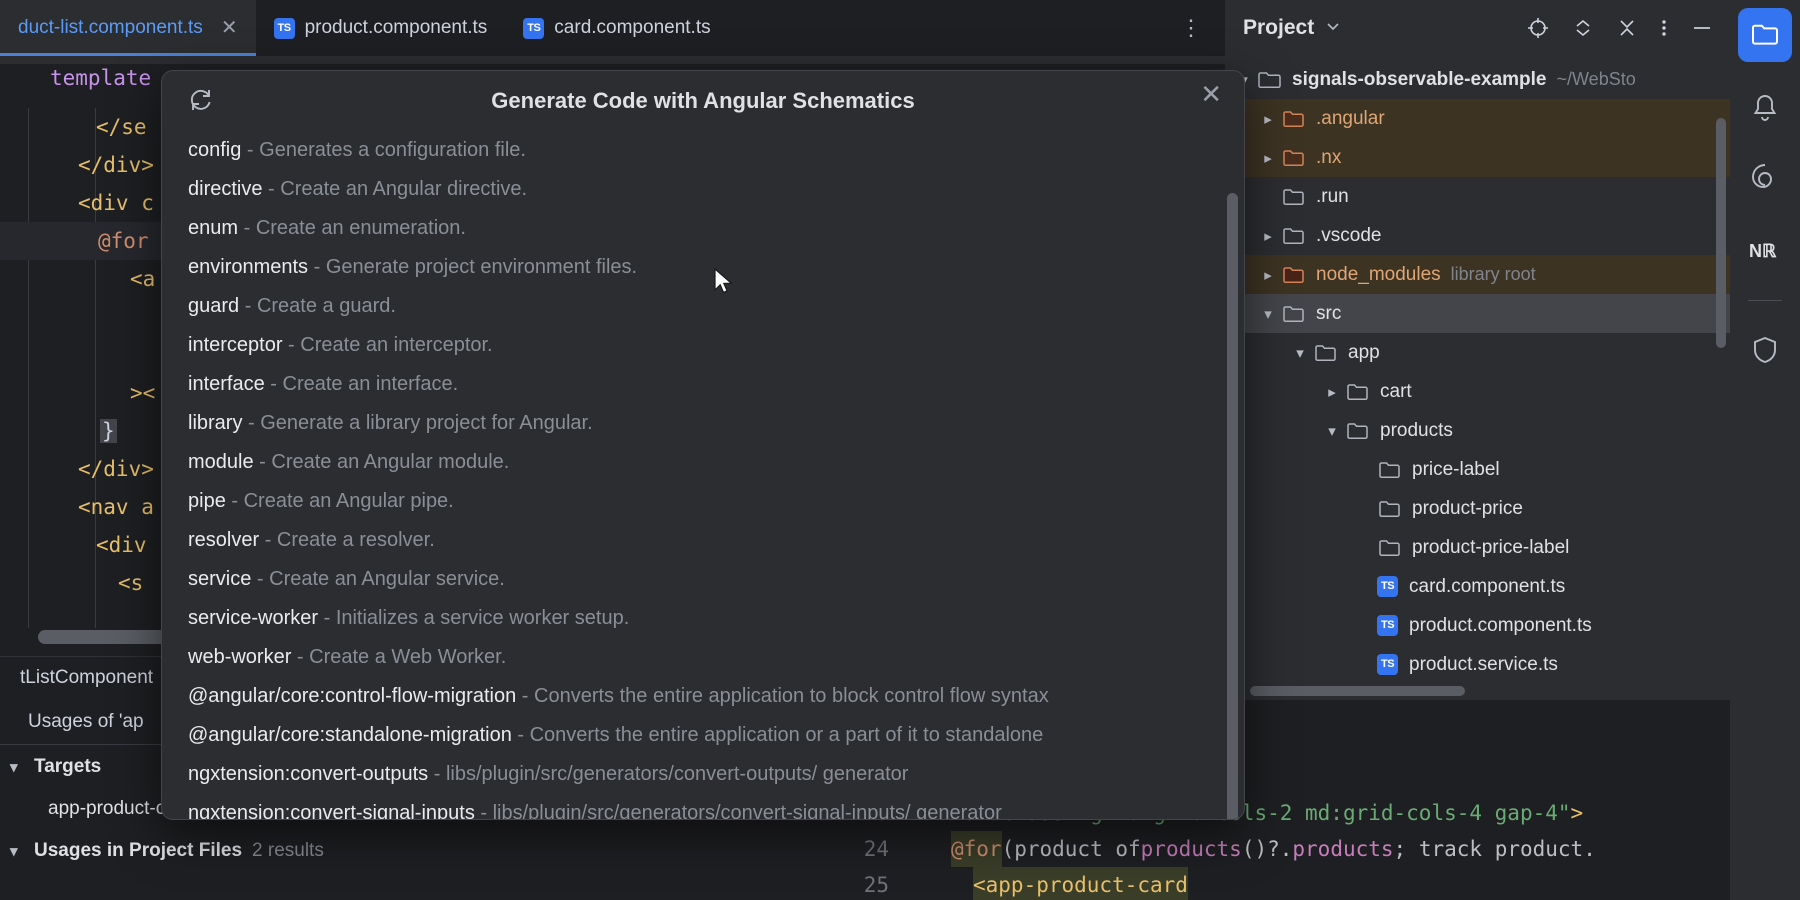 The width and height of the screenshot is (1800, 900). Describe the element at coordinates (1477, 235) in the screenshot. I see `tree-row: ▸ .vscode` at that location.